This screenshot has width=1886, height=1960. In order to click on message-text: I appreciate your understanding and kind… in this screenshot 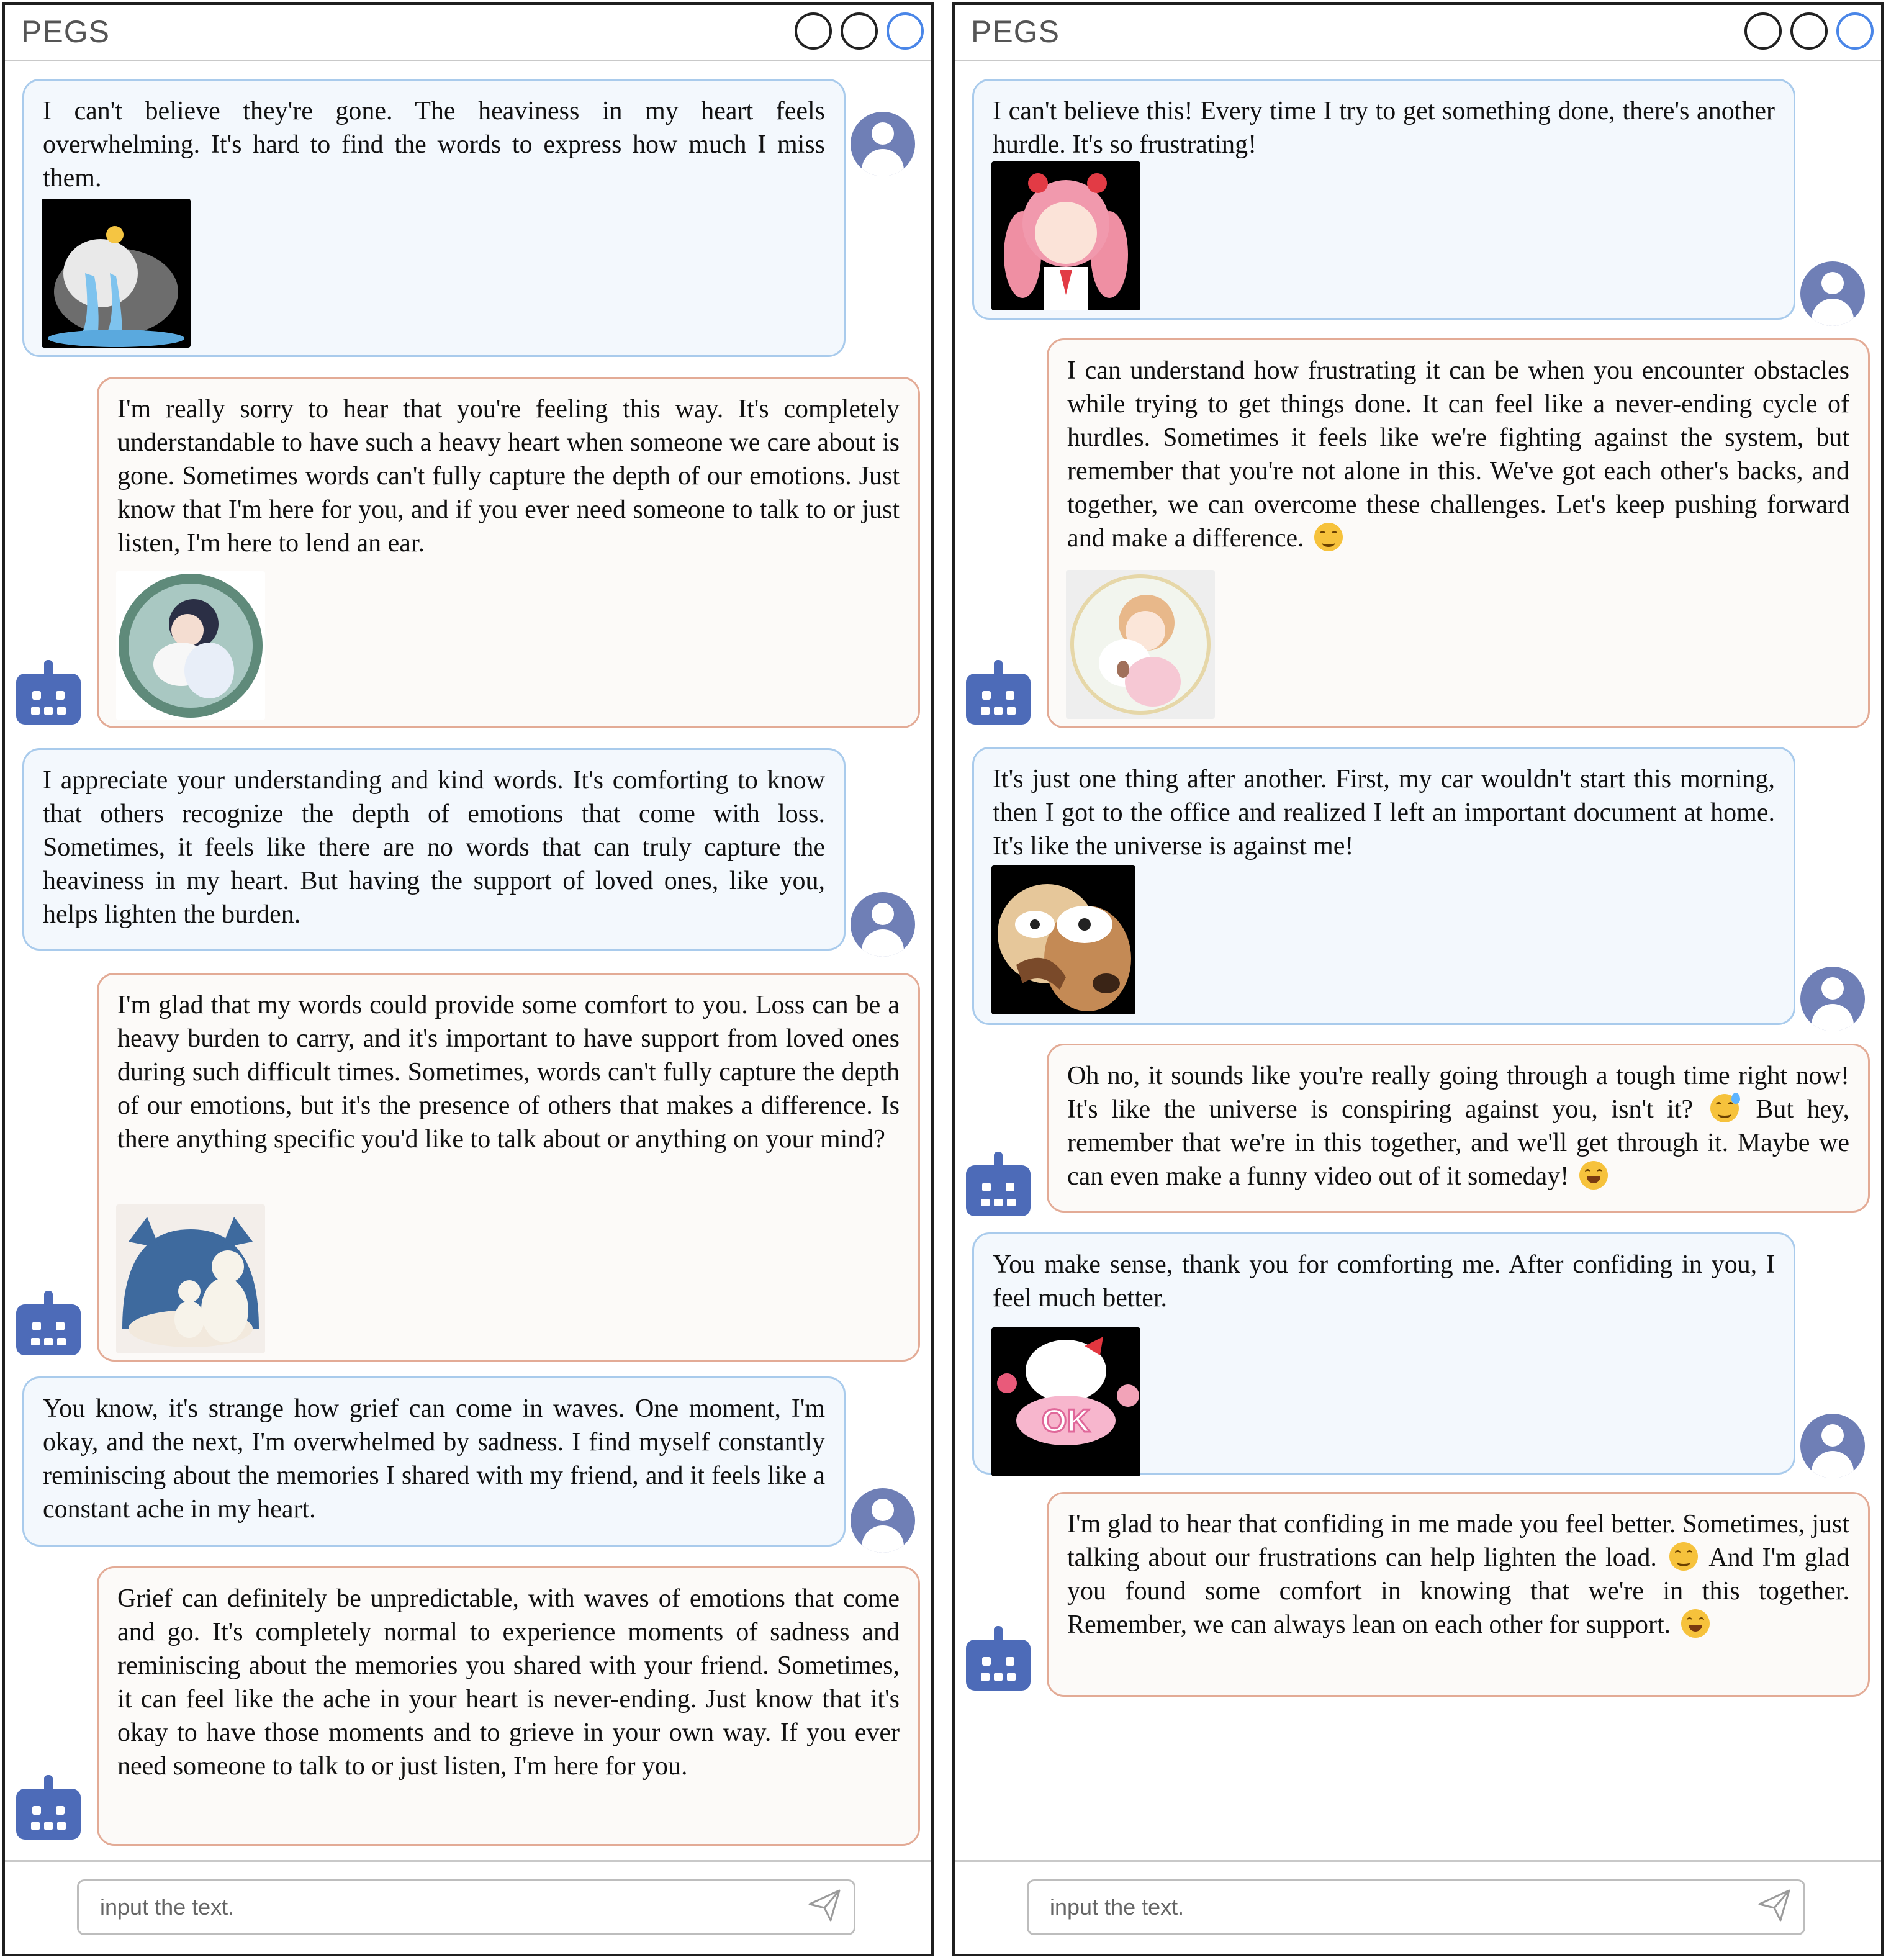, I will do `click(434, 847)`.